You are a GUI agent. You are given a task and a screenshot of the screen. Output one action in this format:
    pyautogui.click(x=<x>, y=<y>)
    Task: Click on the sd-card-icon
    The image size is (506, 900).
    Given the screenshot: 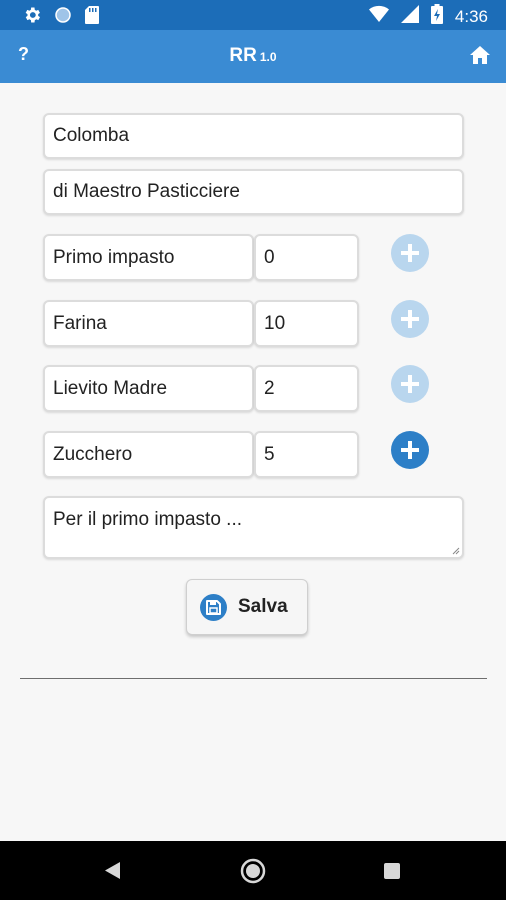 What is the action you would take?
    pyautogui.click(x=92, y=17)
    